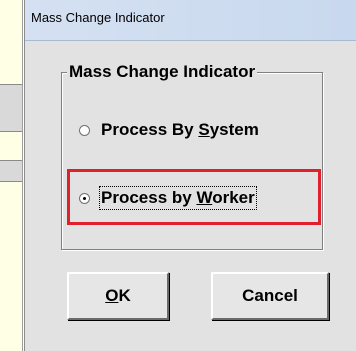 This screenshot has width=356, height=351. I want to click on cancel-button-label: Cancel, so click(270, 295).